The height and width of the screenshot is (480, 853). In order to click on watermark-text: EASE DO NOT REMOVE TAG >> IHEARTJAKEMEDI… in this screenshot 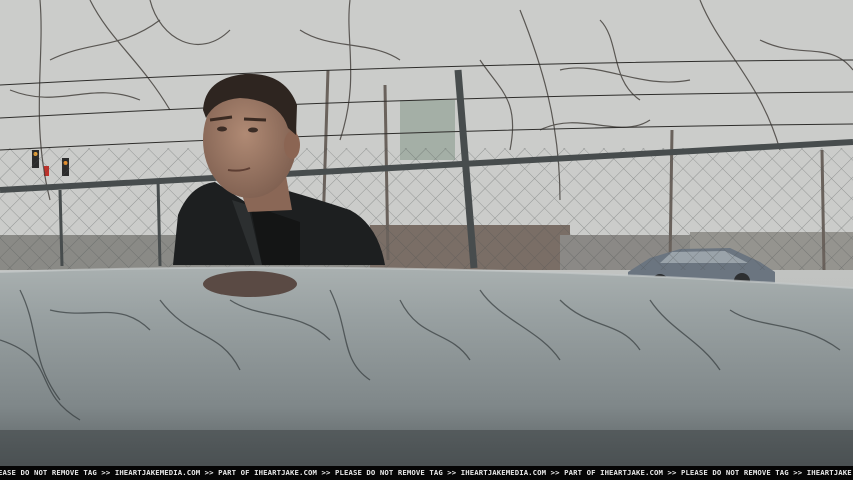, I will do `click(426, 472)`.